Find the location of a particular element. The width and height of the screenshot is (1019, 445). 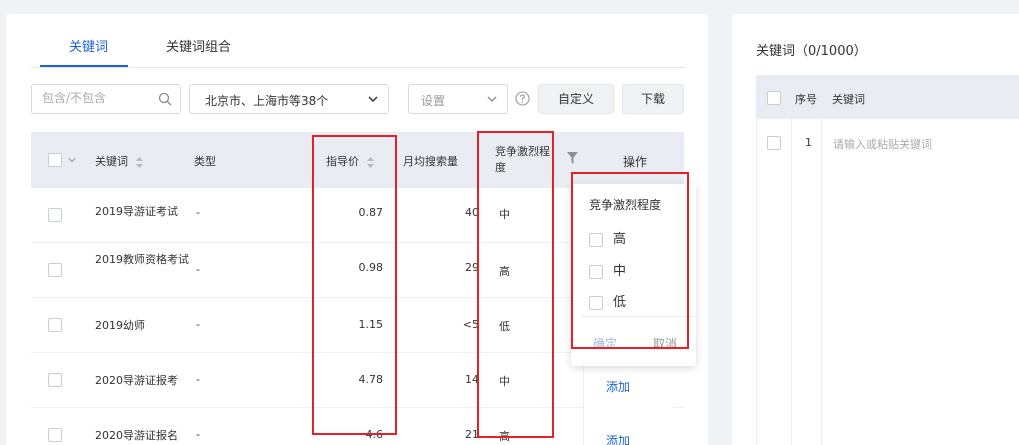

row-volume: <5 is located at coordinates (470, 324).